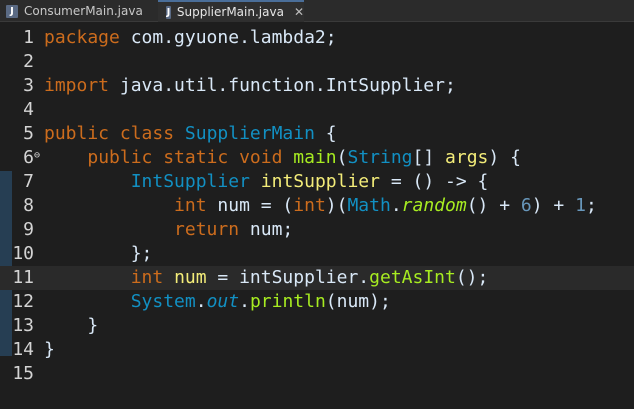  Describe the element at coordinates (185, 157) in the screenshot. I see `code-token: public static void` at that location.